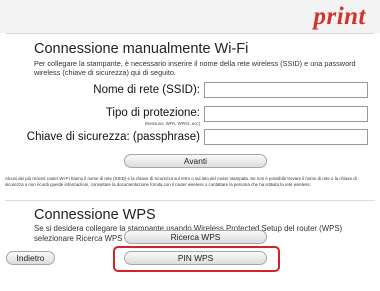 Image resolution: width=380 pixels, height=291 pixels. I want to click on wps-title: Connessione WPS, so click(95, 215).